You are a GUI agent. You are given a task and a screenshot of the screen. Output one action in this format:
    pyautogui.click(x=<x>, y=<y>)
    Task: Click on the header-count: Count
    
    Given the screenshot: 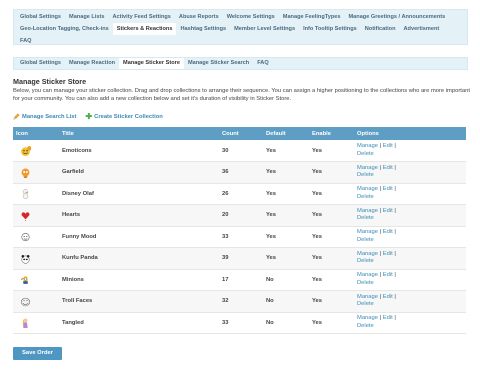 What is the action you would take?
    pyautogui.click(x=244, y=133)
    